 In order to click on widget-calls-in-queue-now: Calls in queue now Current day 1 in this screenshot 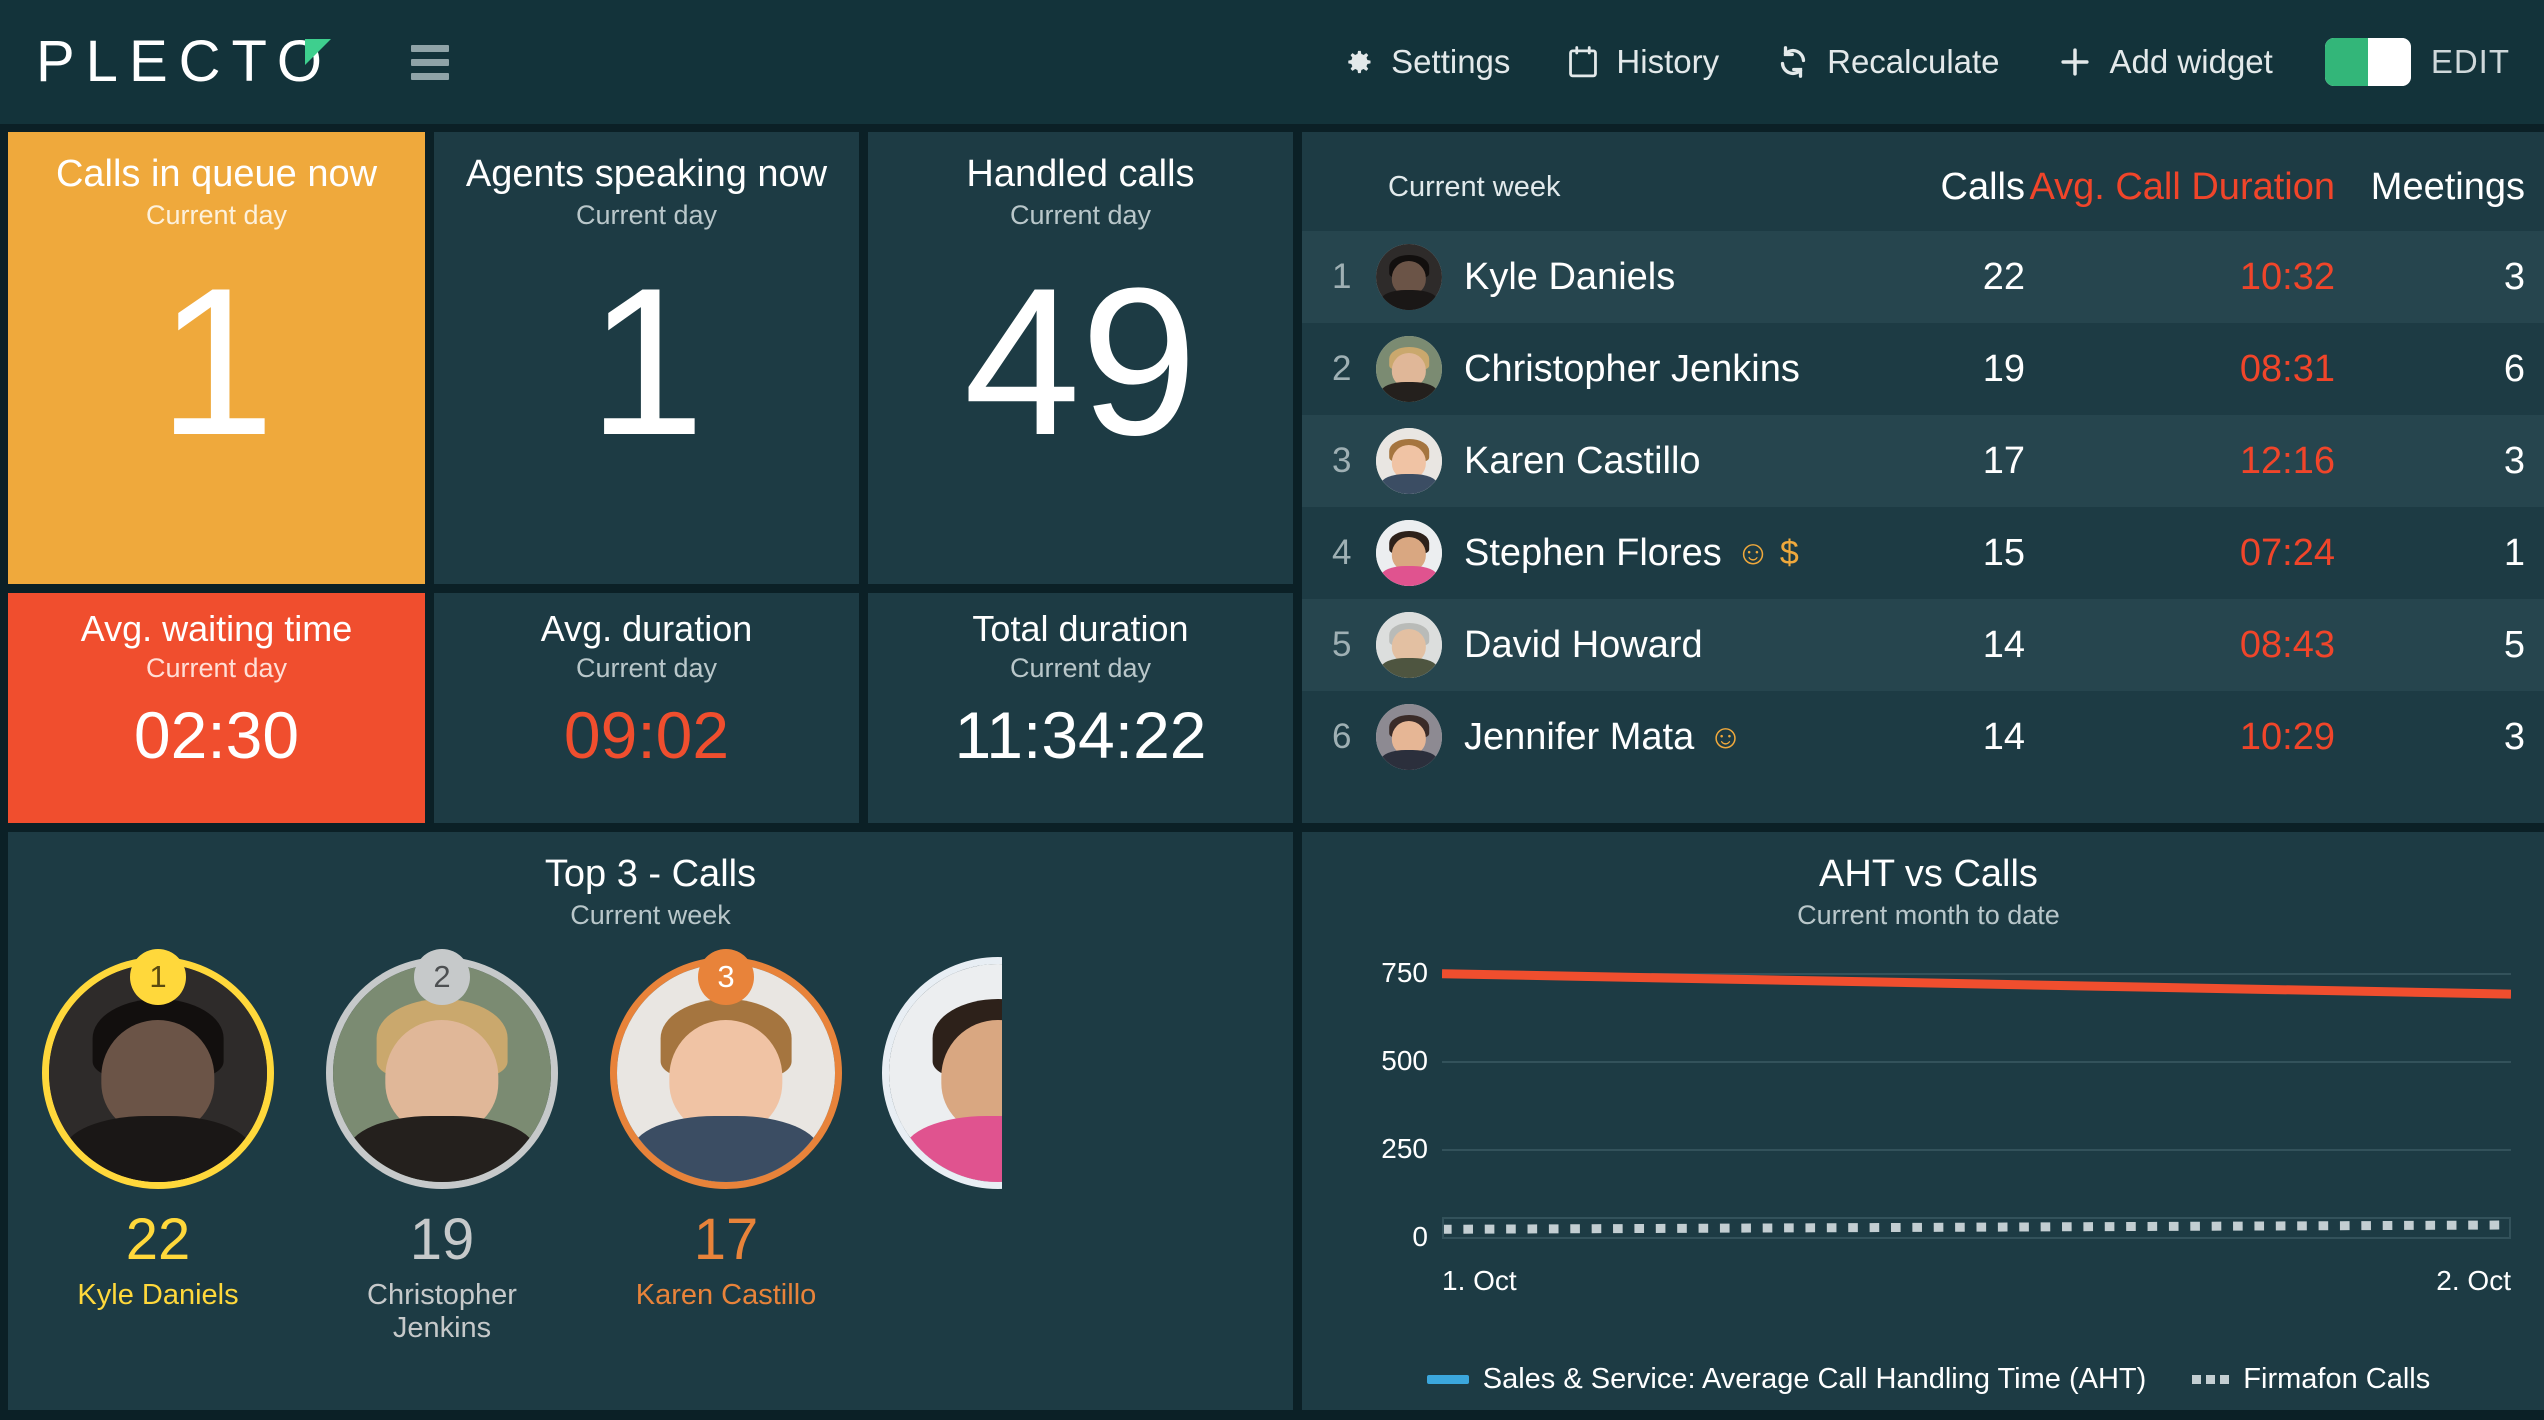, I will do `click(216, 358)`.